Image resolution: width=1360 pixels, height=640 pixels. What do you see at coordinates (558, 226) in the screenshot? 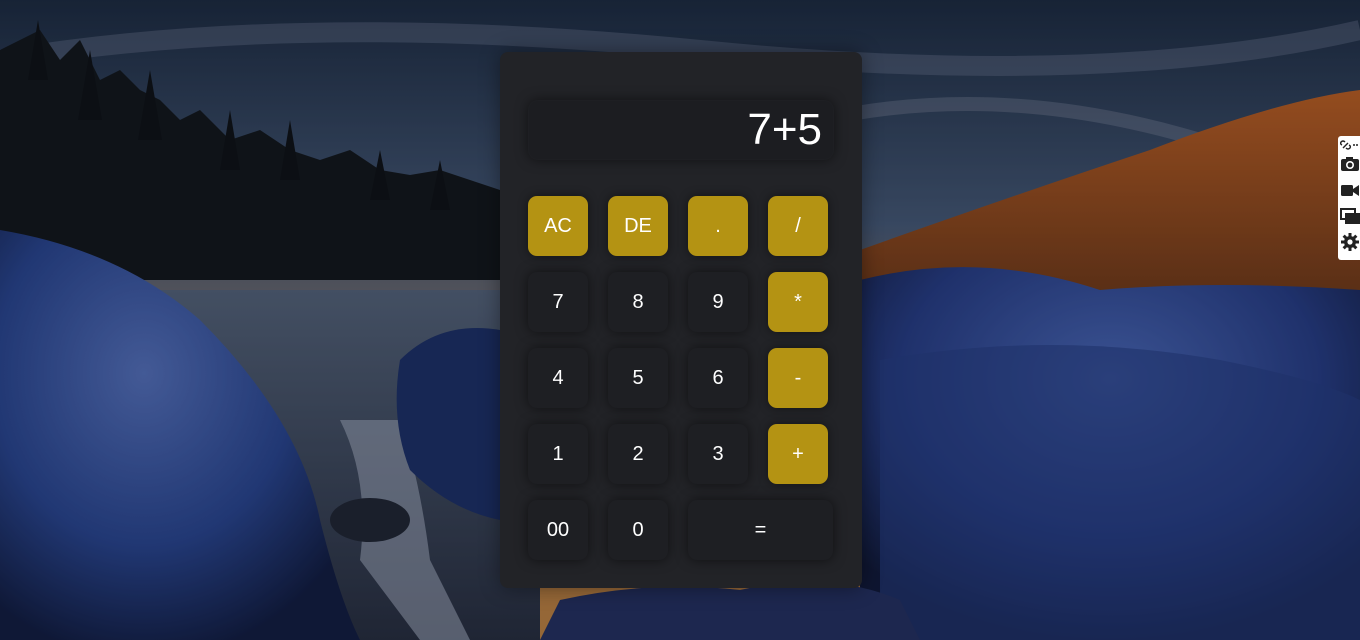
I see `clear-all-button: AC` at bounding box center [558, 226].